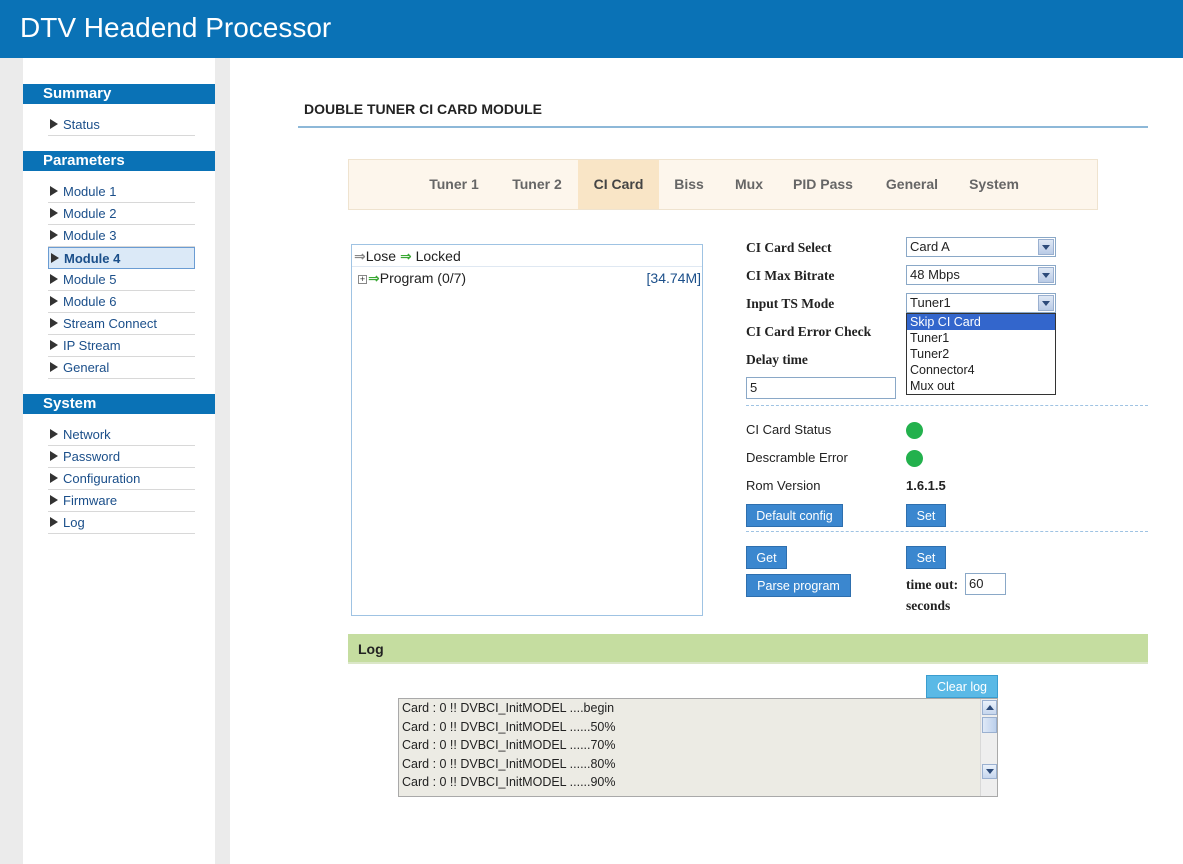  Describe the element at coordinates (926, 485) in the screenshot. I see `rom-version-value: 1.6.1.5` at that location.